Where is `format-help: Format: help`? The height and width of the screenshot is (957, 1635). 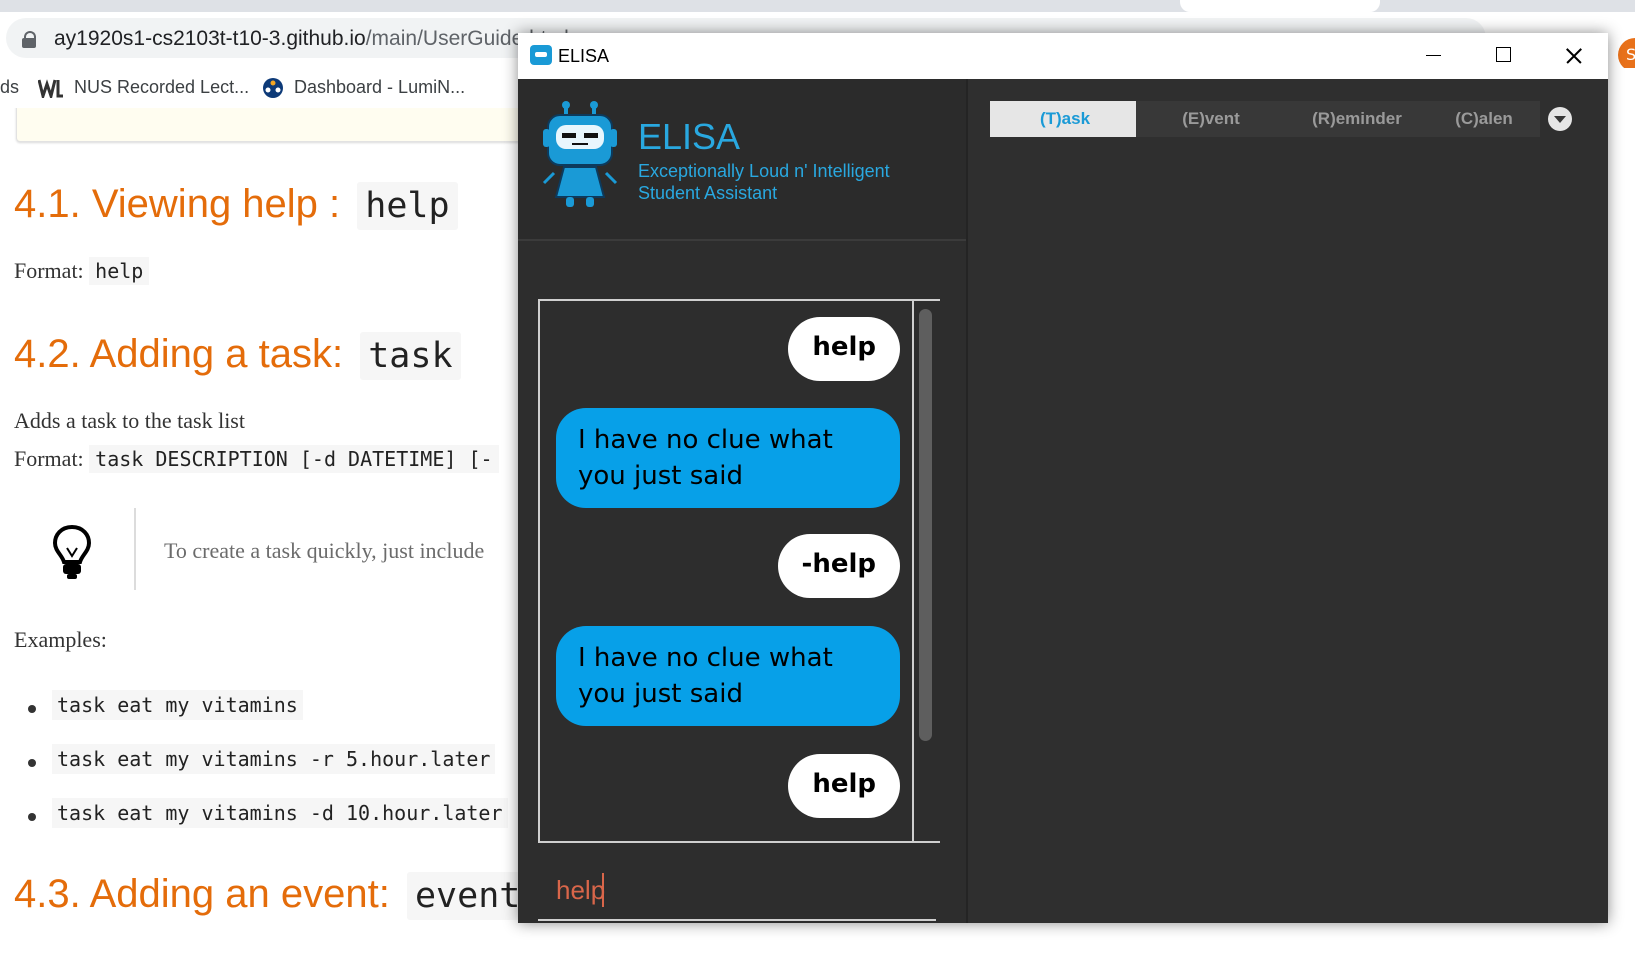
format-help: Format: help is located at coordinates (82, 271).